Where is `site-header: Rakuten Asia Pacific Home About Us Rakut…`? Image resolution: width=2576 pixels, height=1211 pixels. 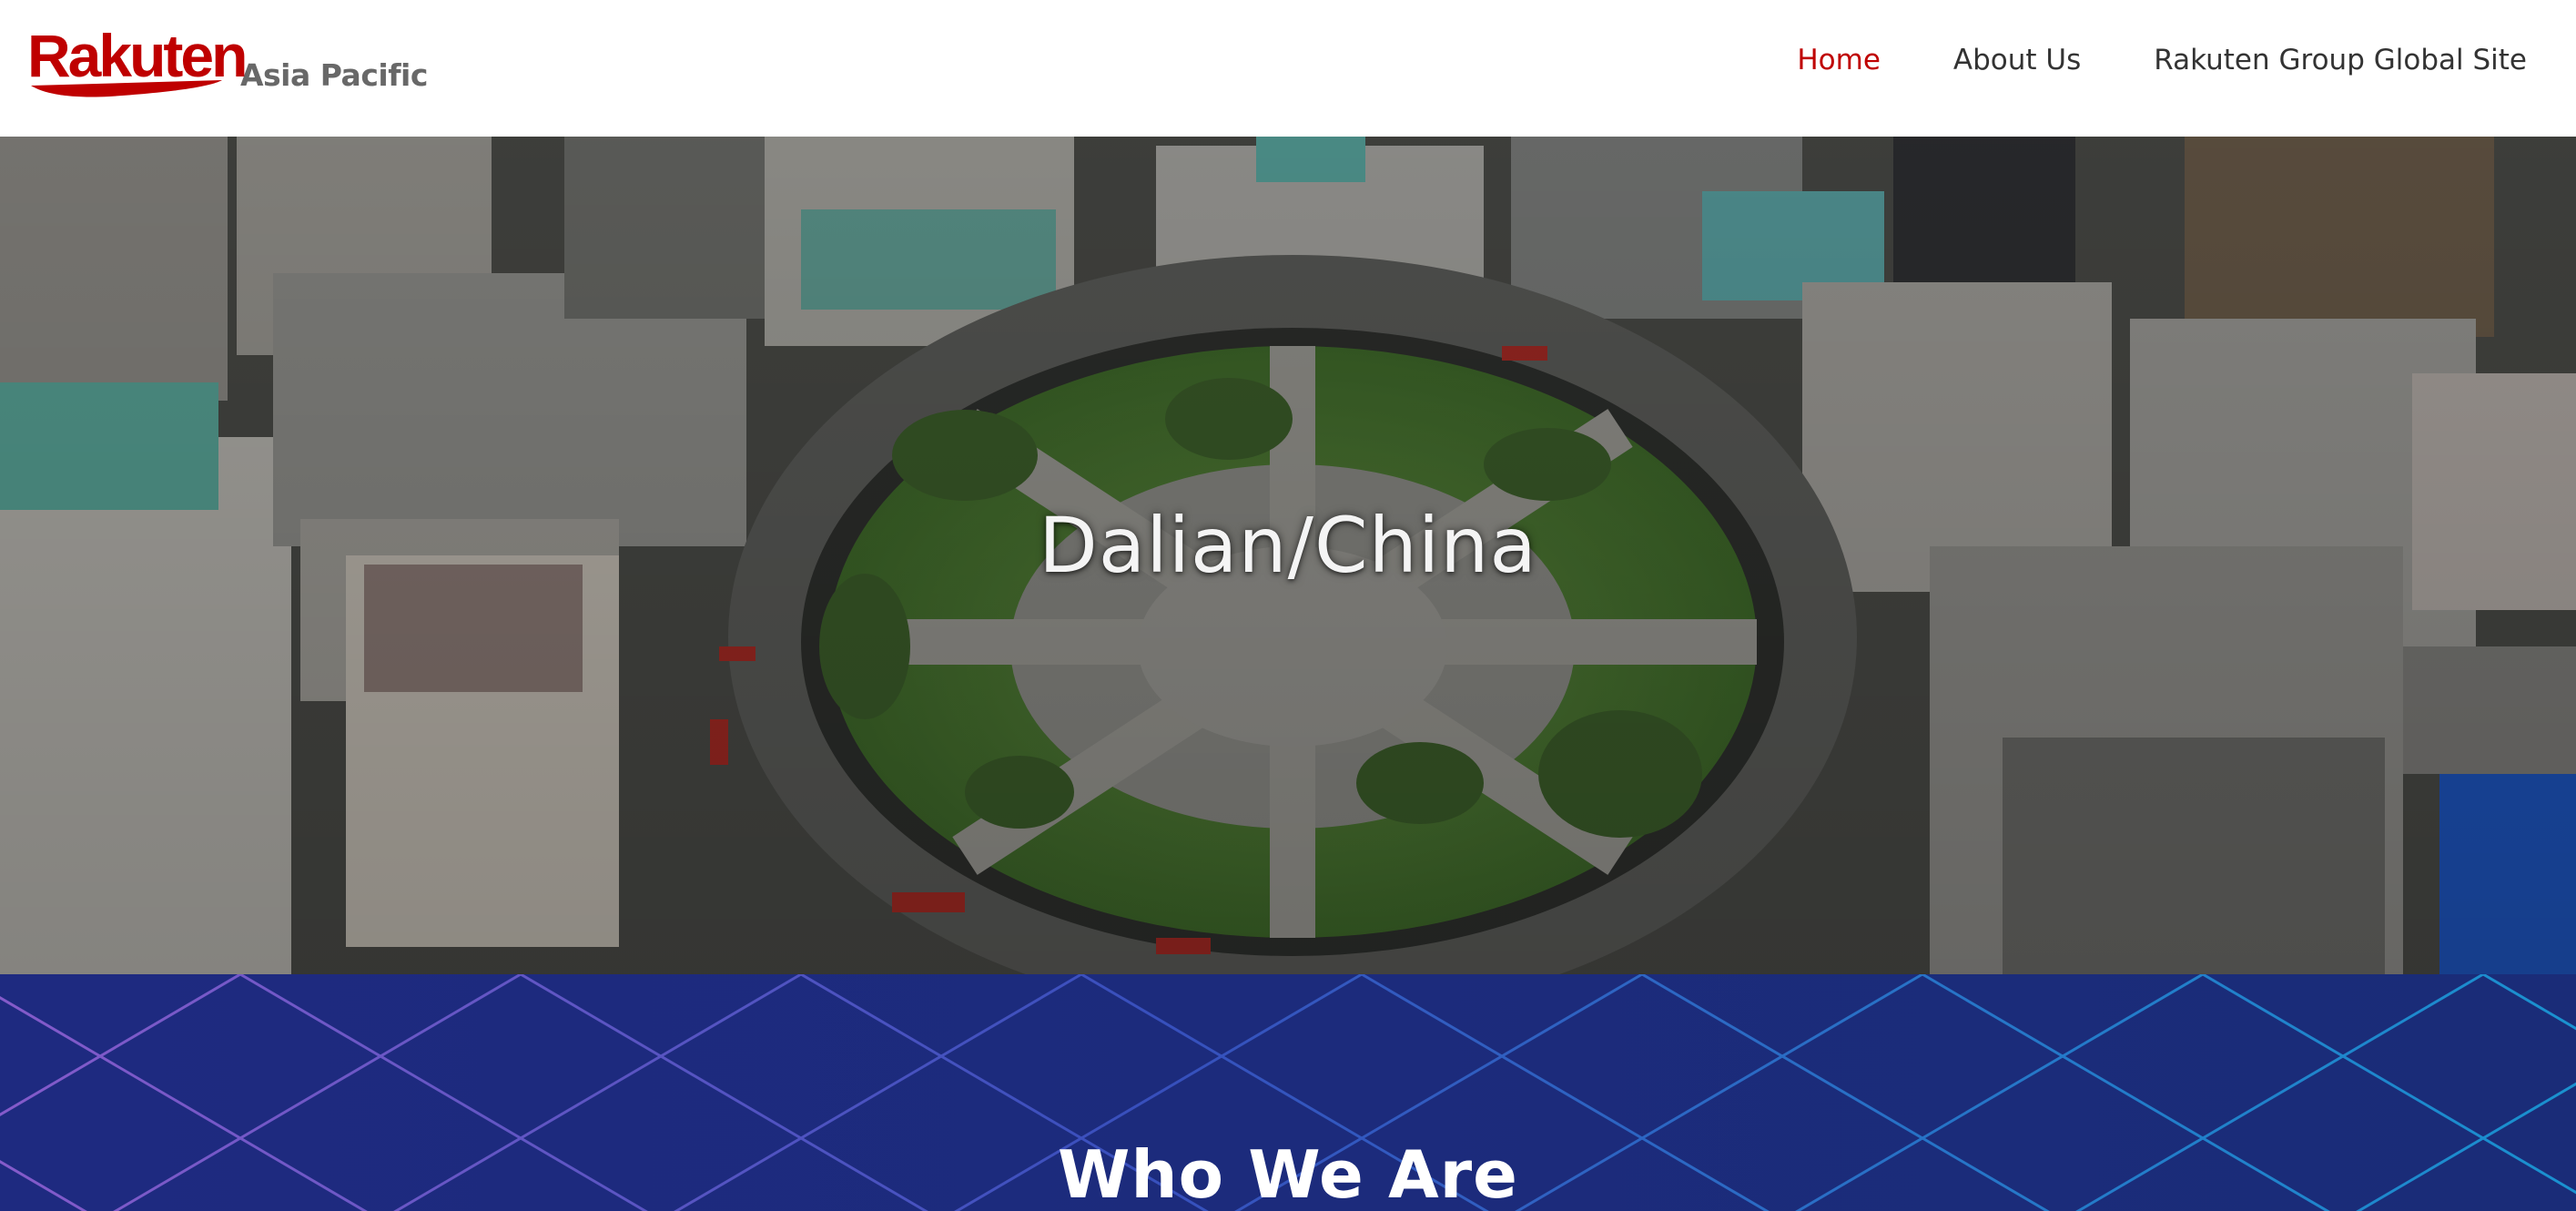
site-header: Rakuten Asia Pacific Home About Us Rakut… is located at coordinates (1288, 68).